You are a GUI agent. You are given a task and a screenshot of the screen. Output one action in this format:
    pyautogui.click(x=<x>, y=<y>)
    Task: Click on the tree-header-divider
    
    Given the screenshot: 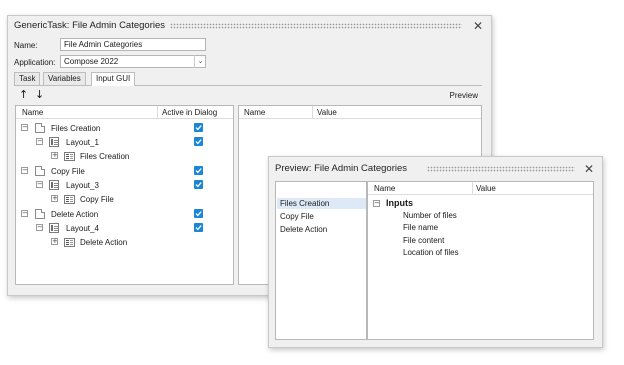 What is the action you would take?
    pyautogui.click(x=157, y=112)
    